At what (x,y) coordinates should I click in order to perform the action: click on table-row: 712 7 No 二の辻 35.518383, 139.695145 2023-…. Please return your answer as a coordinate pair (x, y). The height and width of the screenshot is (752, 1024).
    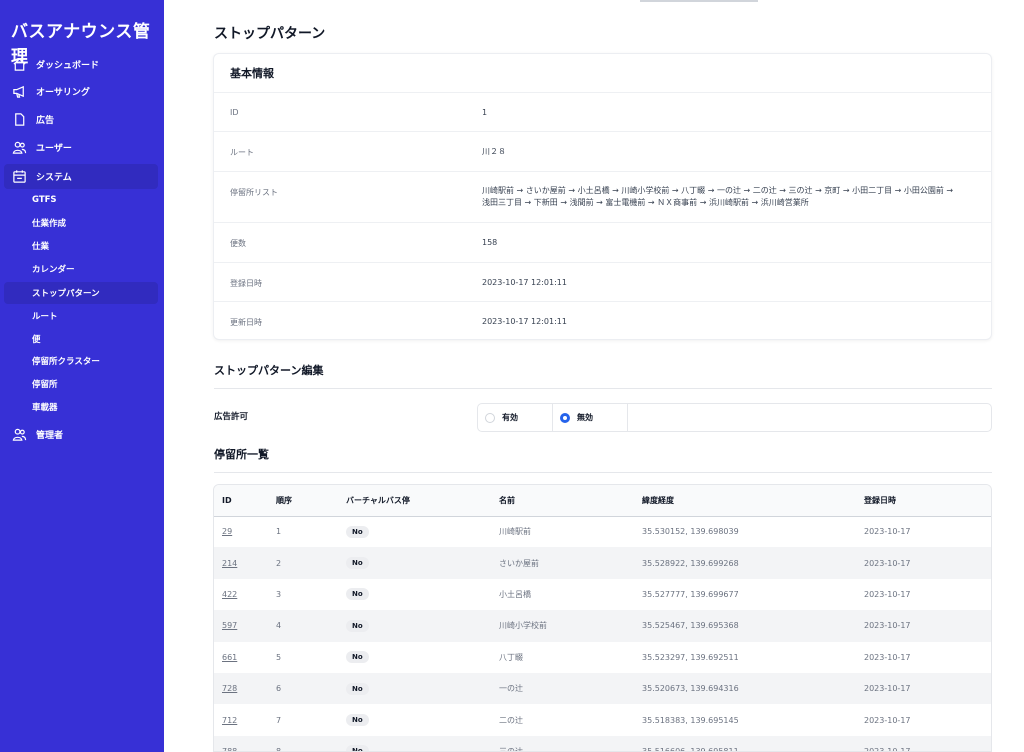
    Looking at the image, I should click on (602, 719).